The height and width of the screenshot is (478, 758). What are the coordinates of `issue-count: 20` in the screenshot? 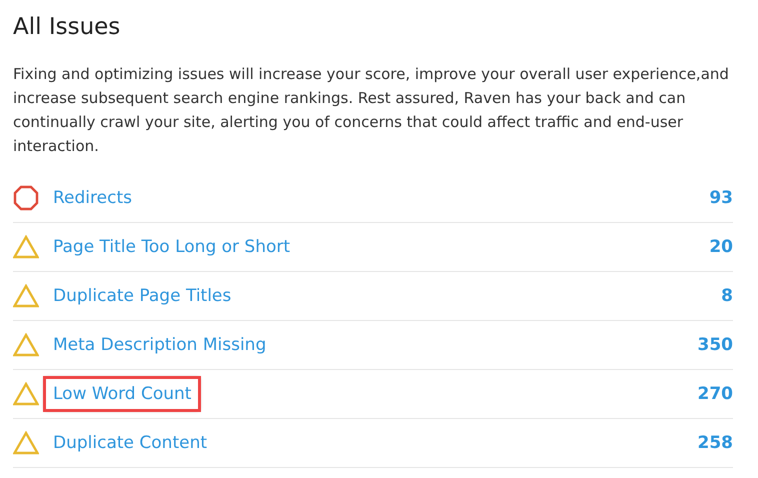 It's located at (721, 247).